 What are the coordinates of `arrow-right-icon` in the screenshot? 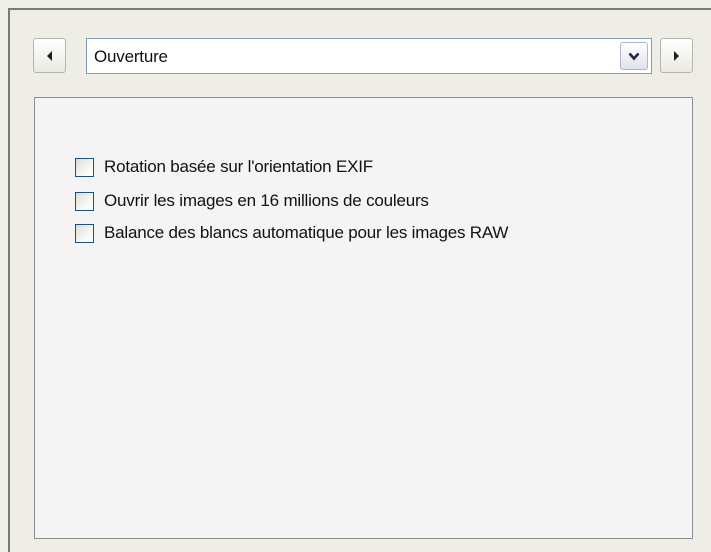 It's located at (676, 55).